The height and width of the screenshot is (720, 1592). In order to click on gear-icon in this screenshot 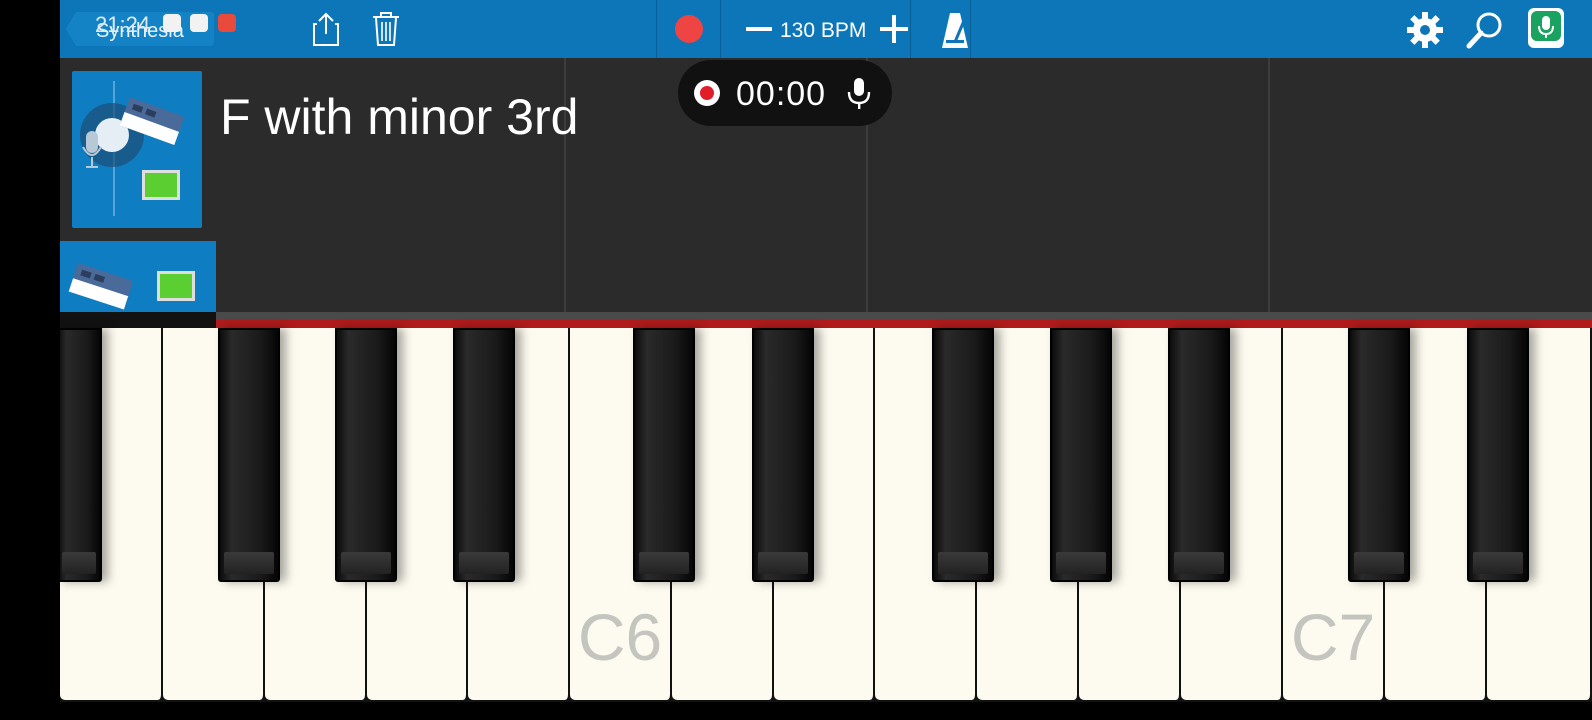, I will do `click(1425, 30)`.